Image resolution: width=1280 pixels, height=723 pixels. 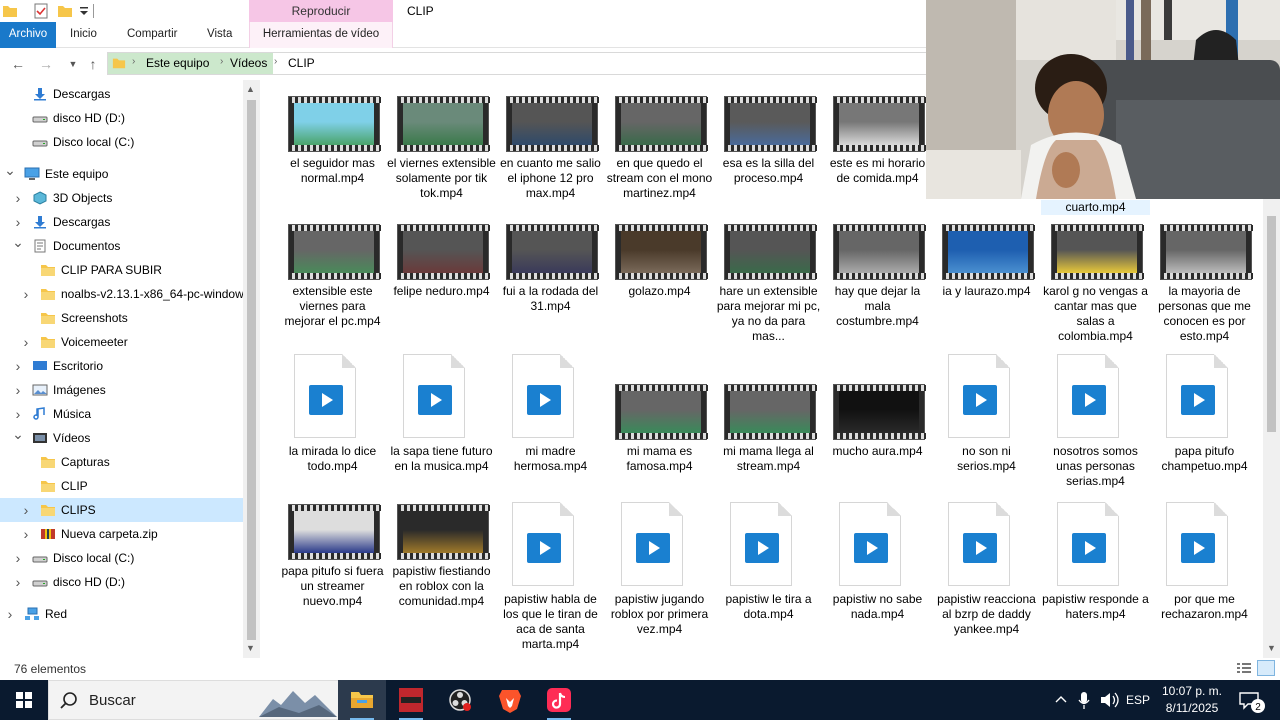 What do you see at coordinates (122, 614) in the screenshot?
I see `nav-item: › Red` at bounding box center [122, 614].